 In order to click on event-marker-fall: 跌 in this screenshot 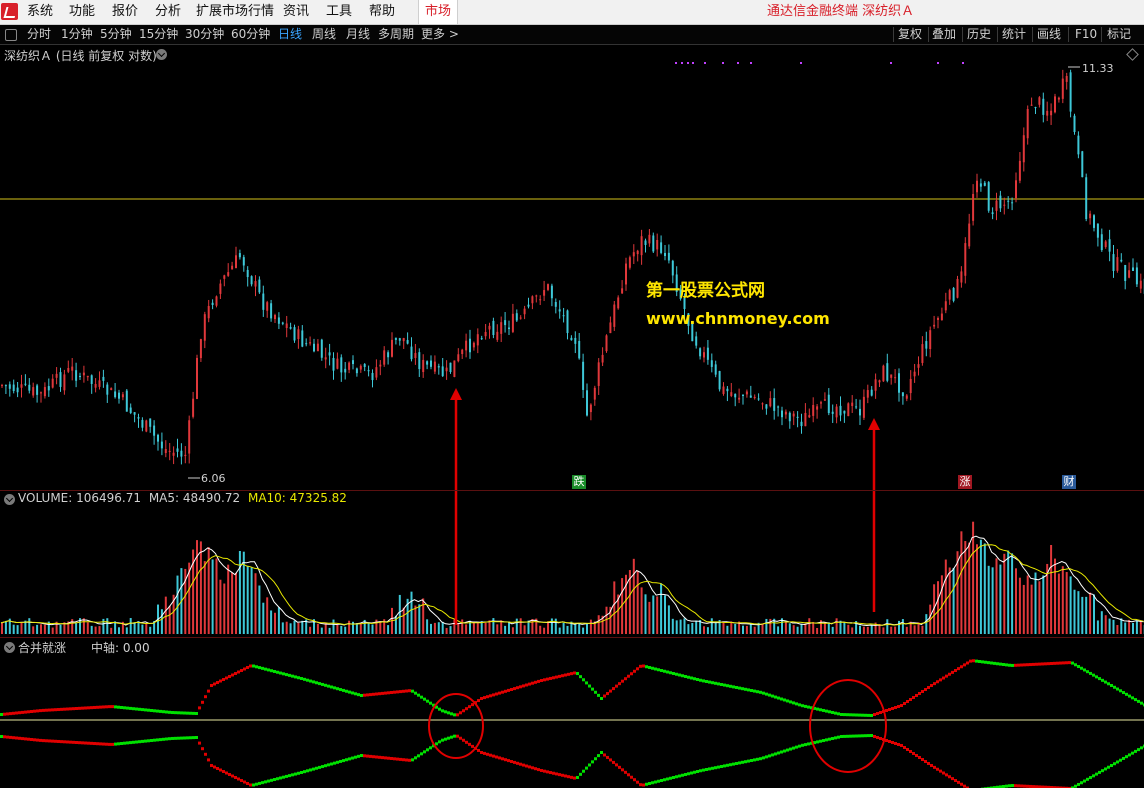, I will do `click(579, 482)`.